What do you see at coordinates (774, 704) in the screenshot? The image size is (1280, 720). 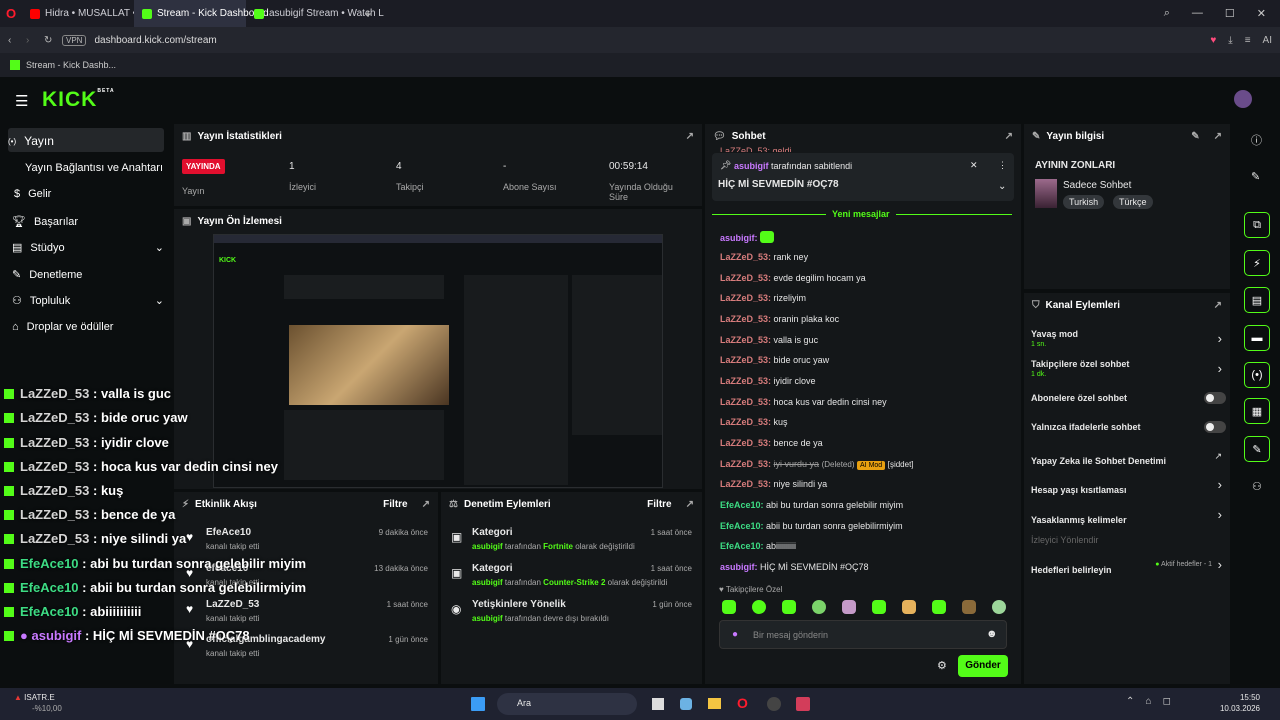 I see `app-icon` at bounding box center [774, 704].